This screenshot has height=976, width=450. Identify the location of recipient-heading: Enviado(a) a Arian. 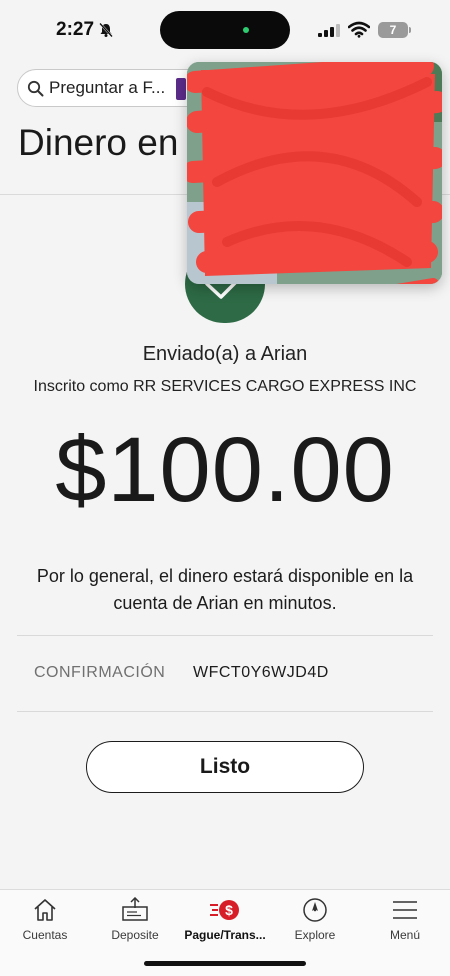
(225, 354).